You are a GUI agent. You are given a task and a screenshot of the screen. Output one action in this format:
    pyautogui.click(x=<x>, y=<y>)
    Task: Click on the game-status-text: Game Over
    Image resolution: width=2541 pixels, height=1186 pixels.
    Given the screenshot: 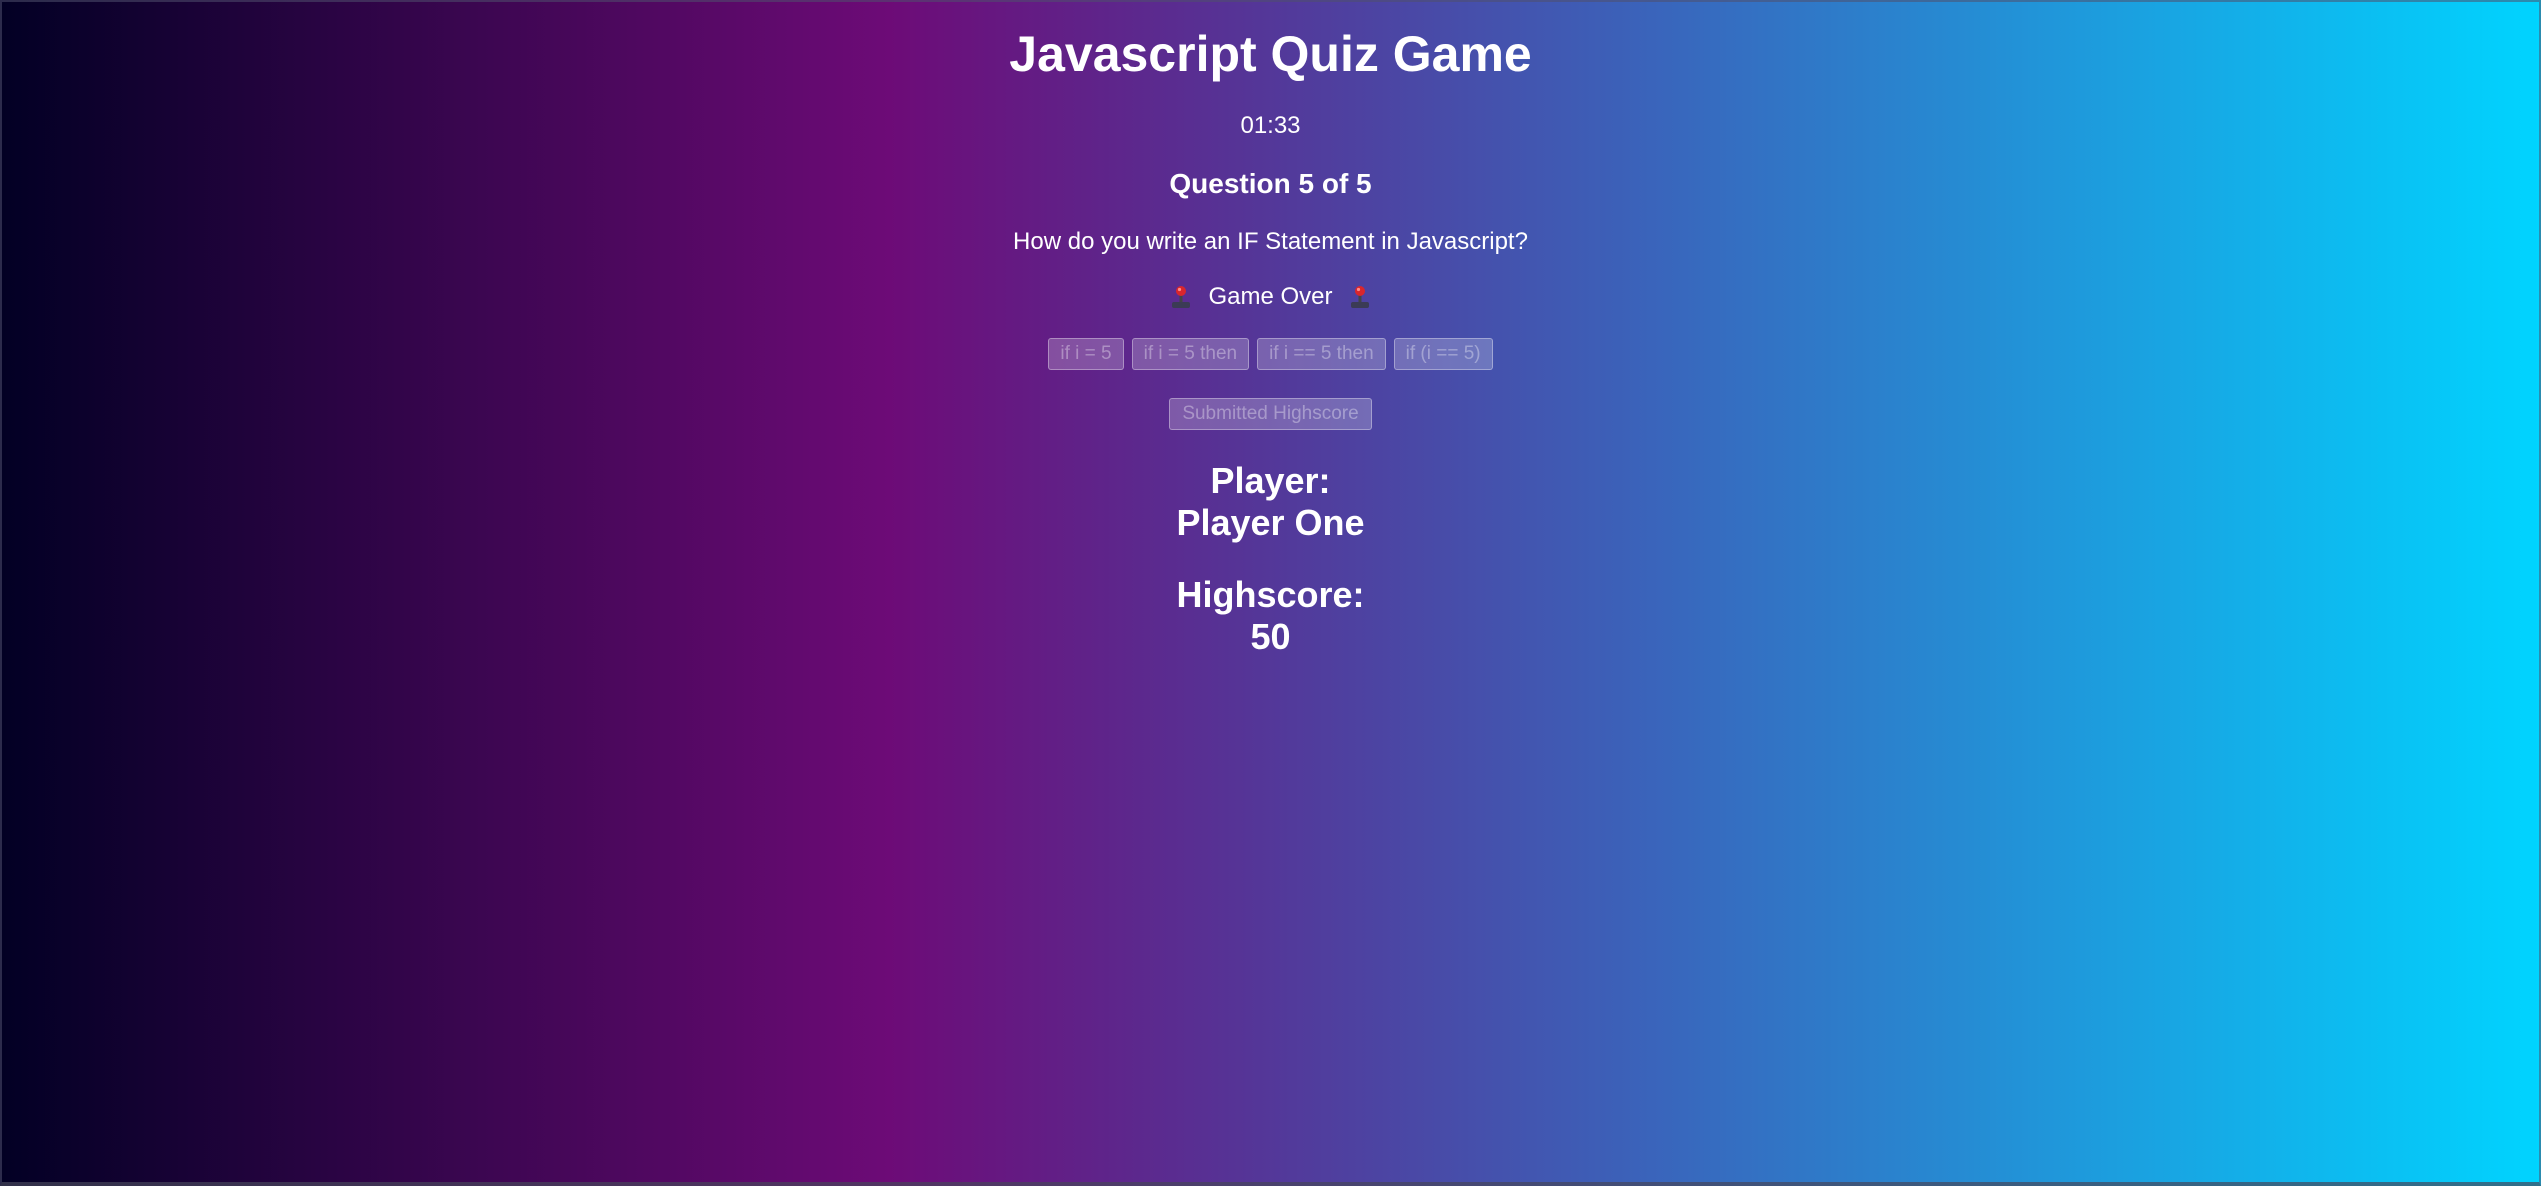 What is the action you would take?
    pyautogui.click(x=1270, y=296)
    